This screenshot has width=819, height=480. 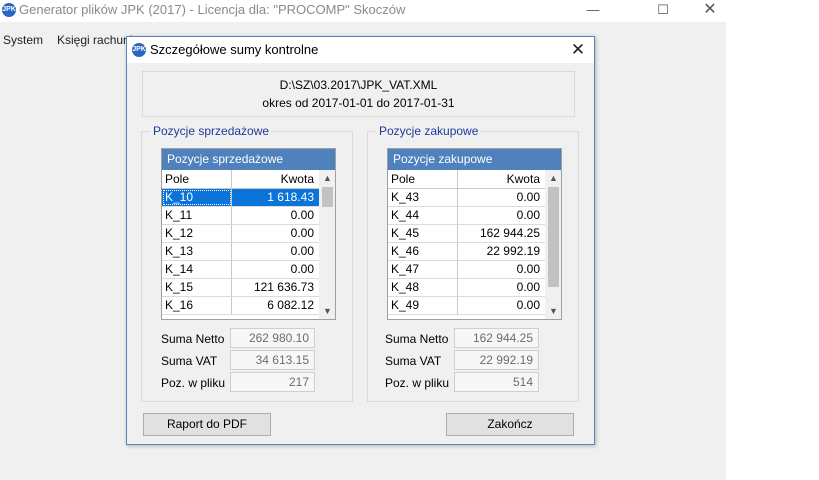 What do you see at coordinates (496, 382) in the screenshot?
I see `purchase-poz-field: 514` at bounding box center [496, 382].